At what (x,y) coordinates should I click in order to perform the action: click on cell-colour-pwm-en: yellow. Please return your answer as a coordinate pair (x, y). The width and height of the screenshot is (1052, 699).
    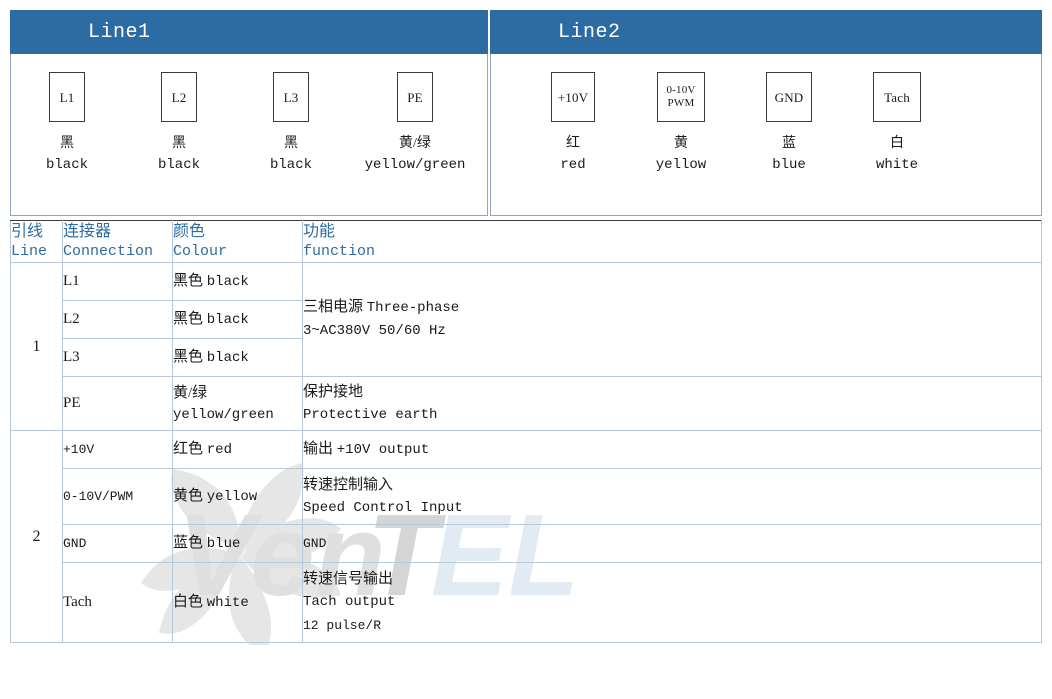
    Looking at the image, I should click on (232, 497).